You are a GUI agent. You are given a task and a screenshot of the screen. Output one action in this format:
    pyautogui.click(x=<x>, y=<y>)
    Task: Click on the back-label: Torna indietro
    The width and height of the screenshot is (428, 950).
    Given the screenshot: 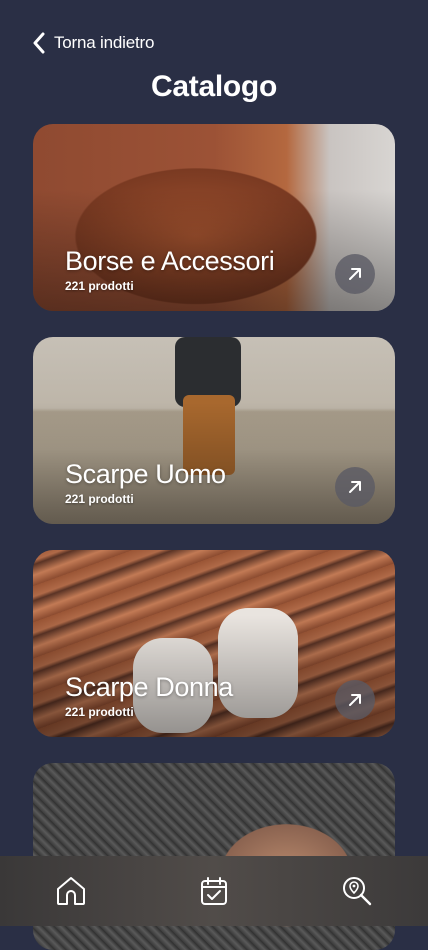 What is the action you would take?
    pyautogui.click(x=104, y=42)
    